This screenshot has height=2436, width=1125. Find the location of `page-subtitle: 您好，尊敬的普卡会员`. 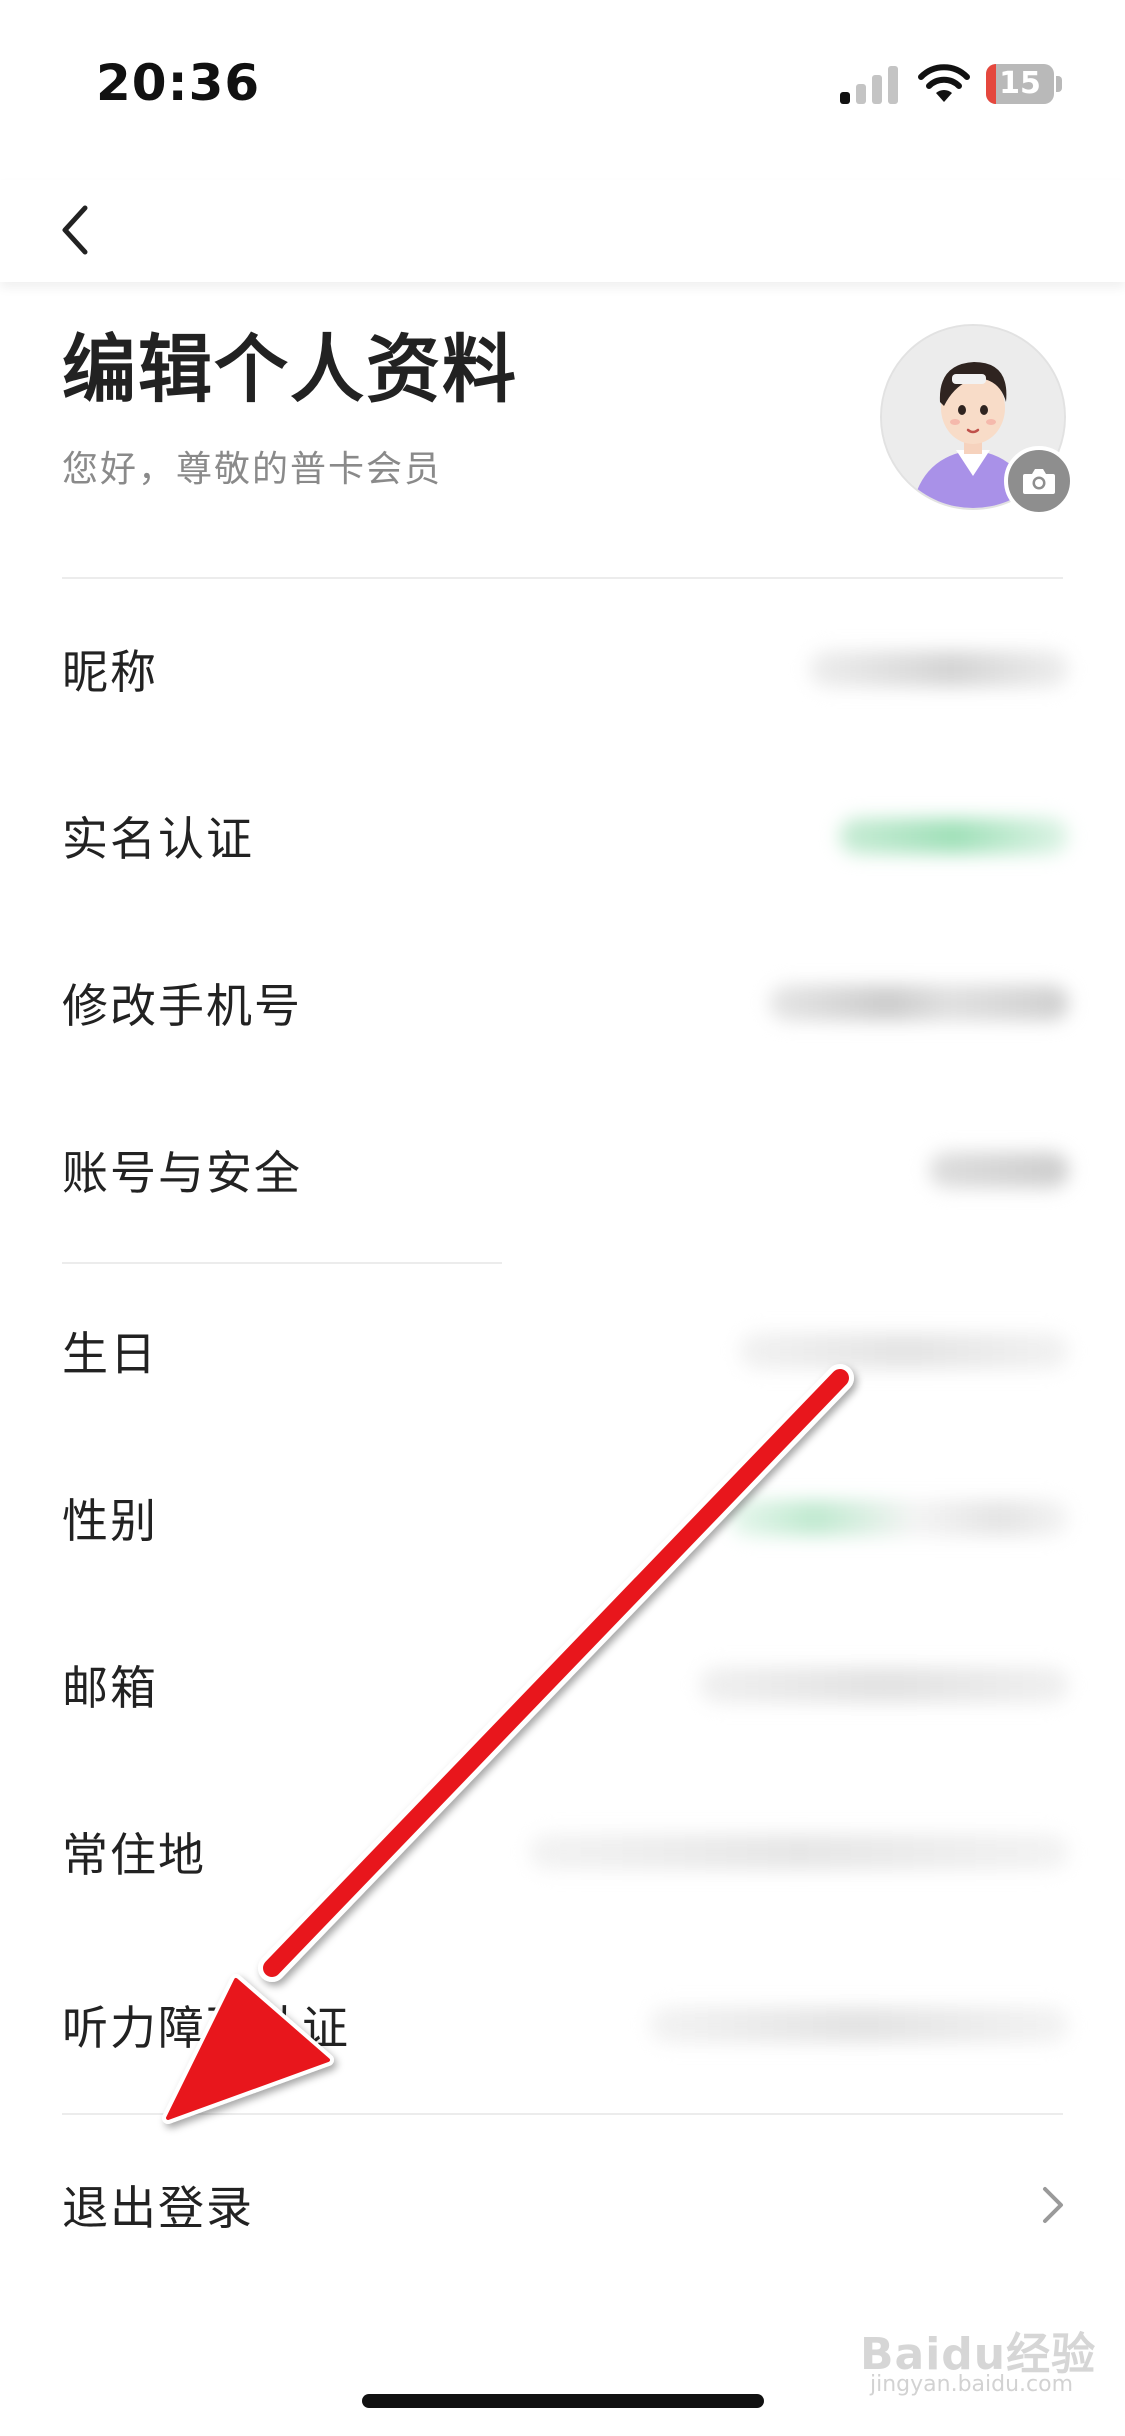

page-subtitle: 您好，尊敬的普卡会员 is located at coordinates (252, 469).